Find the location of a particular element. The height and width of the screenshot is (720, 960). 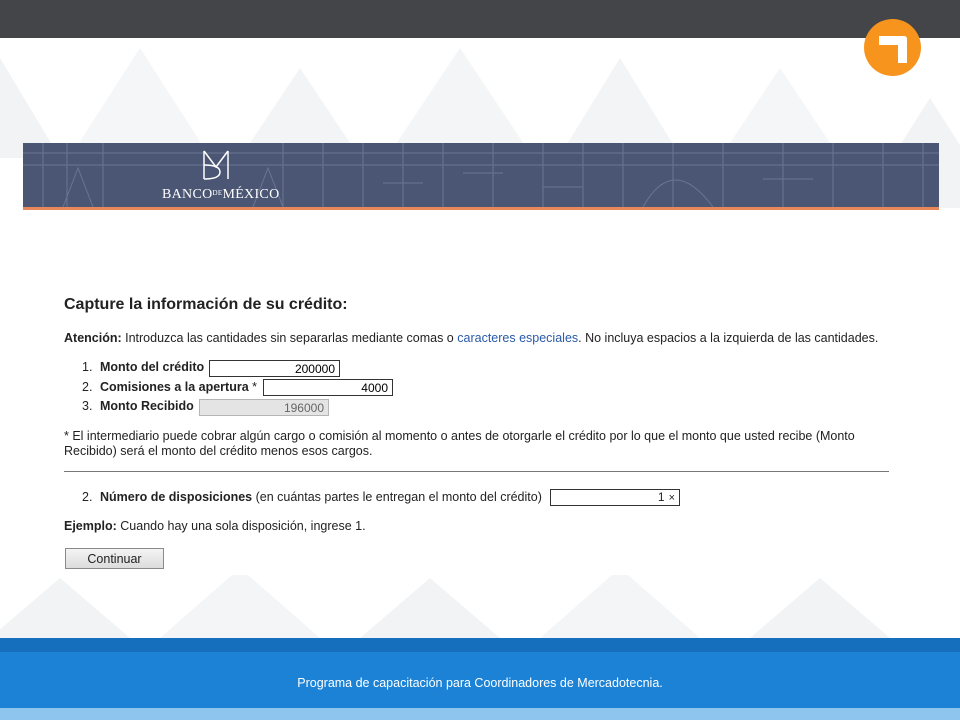

top-bar is located at coordinates (480, 19).